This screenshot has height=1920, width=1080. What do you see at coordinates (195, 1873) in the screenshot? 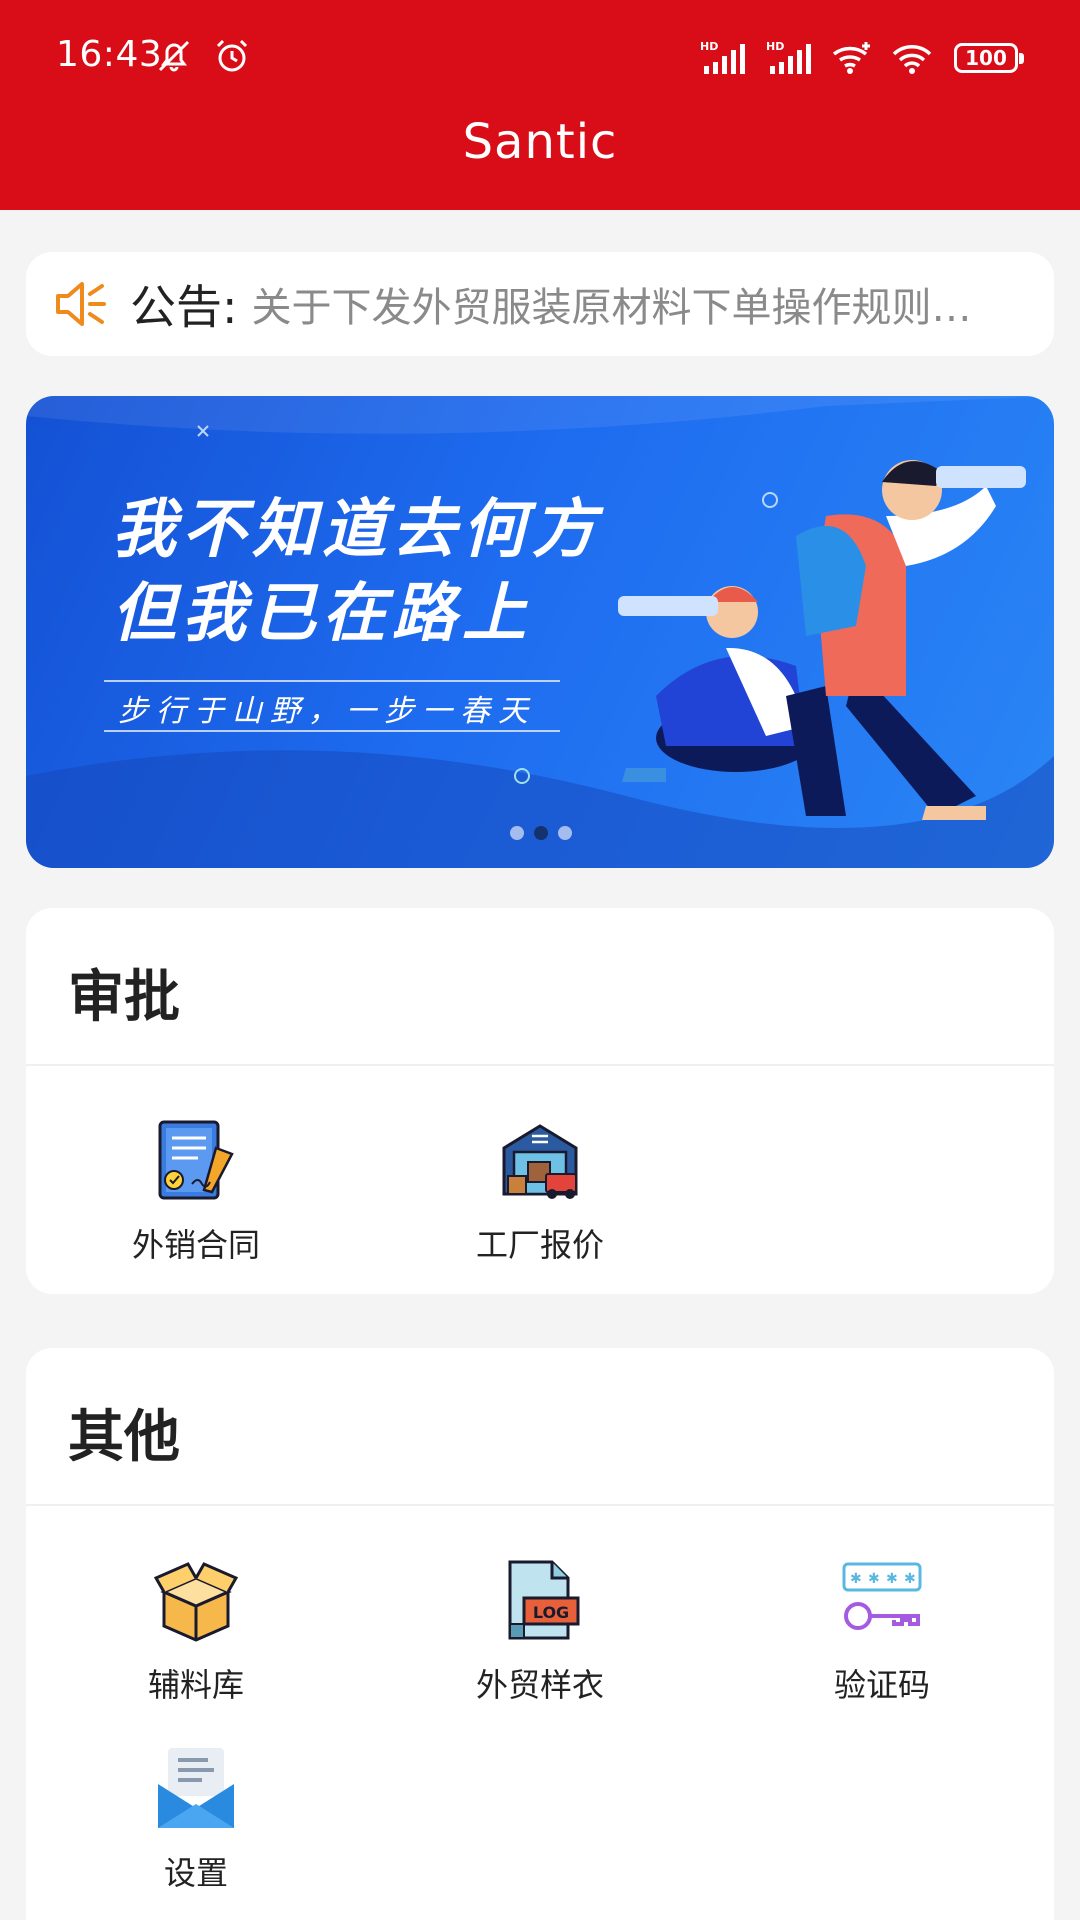
I see `grid-label-settings: 设置` at bounding box center [195, 1873].